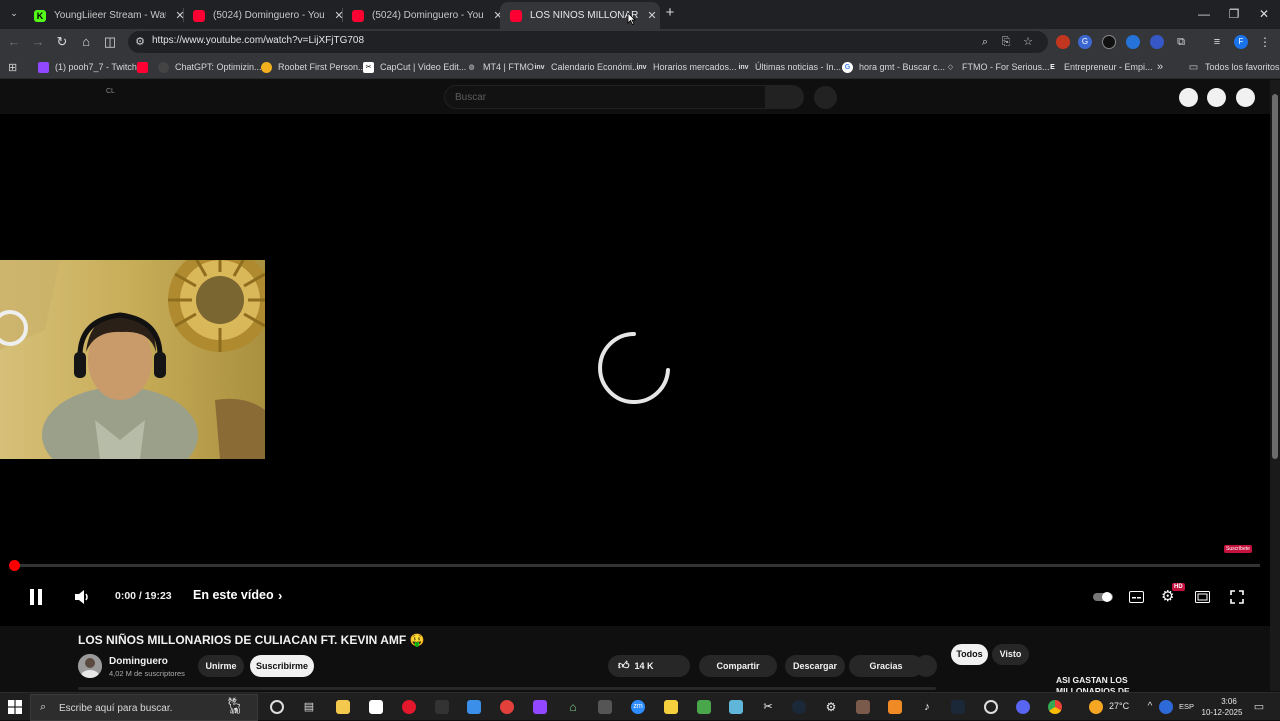 This screenshot has height=721, width=1280. Describe the element at coordinates (738, 666) in the screenshot. I see `share-button: Compartir` at that location.